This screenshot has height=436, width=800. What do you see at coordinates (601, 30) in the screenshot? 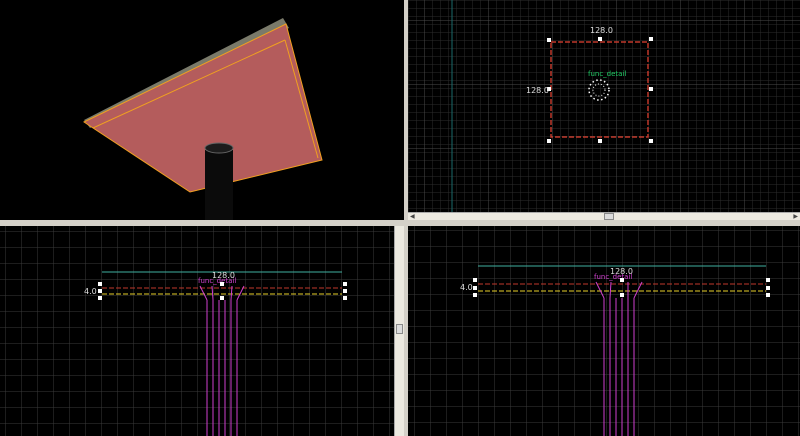
I see `width-dimension: 128.0` at bounding box center [601, 30].